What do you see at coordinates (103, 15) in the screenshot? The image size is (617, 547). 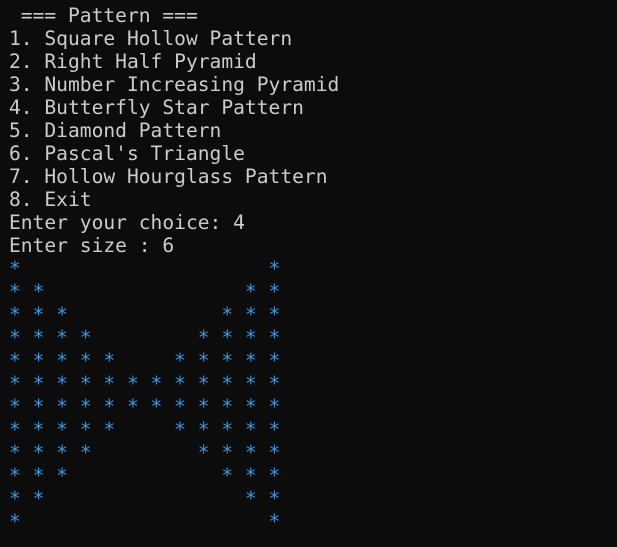 I see `pattern-header: === Pattern ===` at bounding box center [103, 15].